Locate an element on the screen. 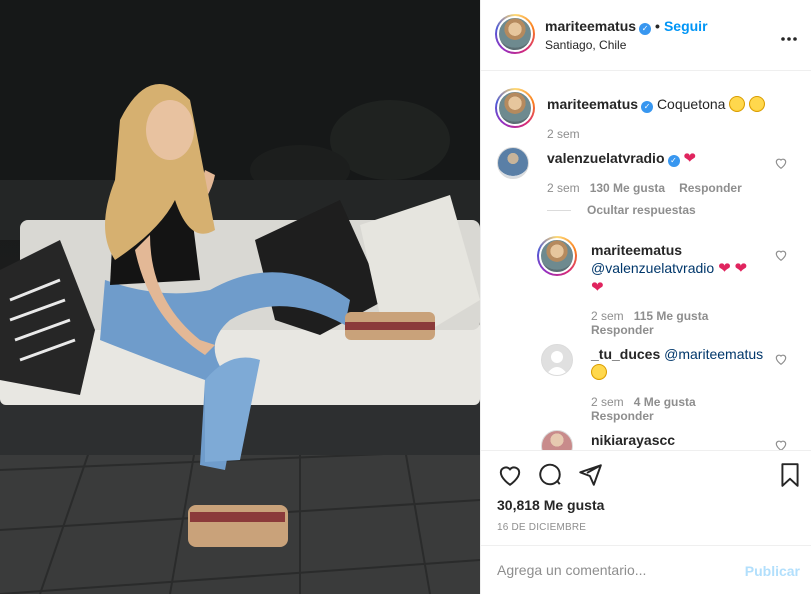 This screenshot has height=594, width=811. reply-meta: 2 sem 115 Me gusta is located at coordinates (649, 316).